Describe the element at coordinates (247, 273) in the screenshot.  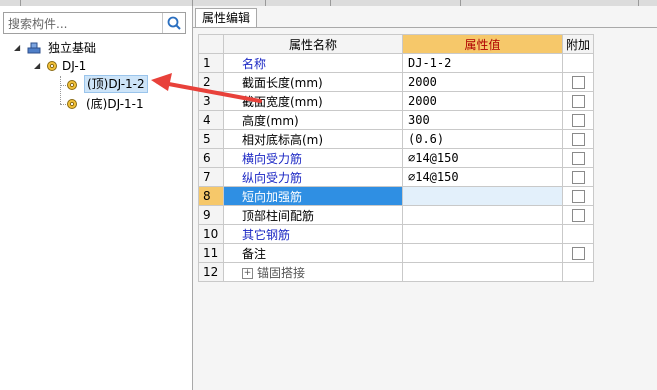
I see `expand-plus-icon: +` at that location.